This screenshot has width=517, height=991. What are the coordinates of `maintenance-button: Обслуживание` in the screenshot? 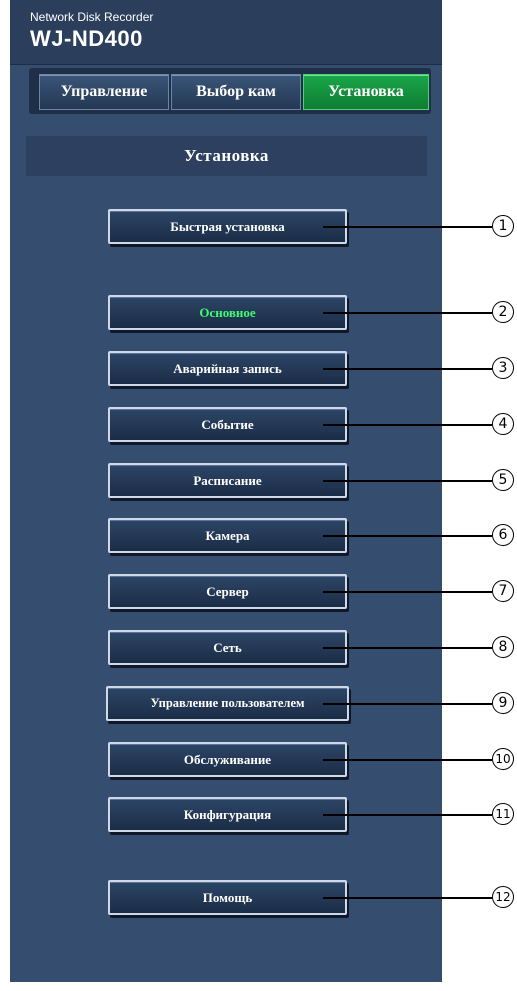 It's located at (227, 759).